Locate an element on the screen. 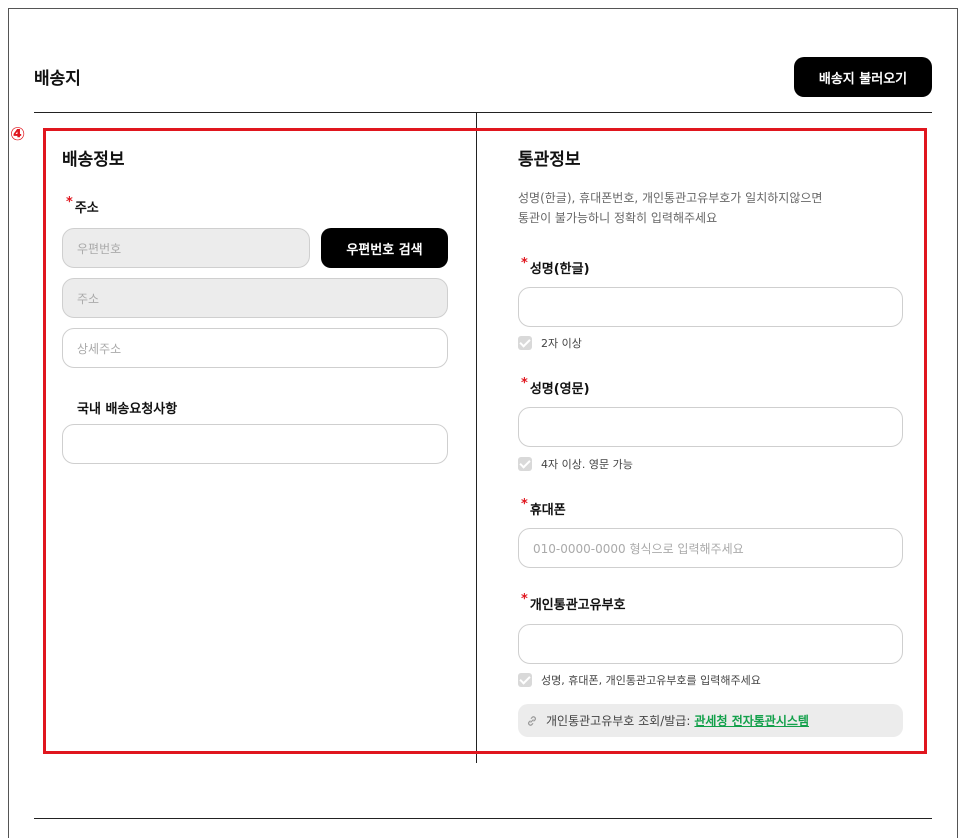 This screenshot has width=966, height=838. name-en-input is located at coordinates (710, 427).